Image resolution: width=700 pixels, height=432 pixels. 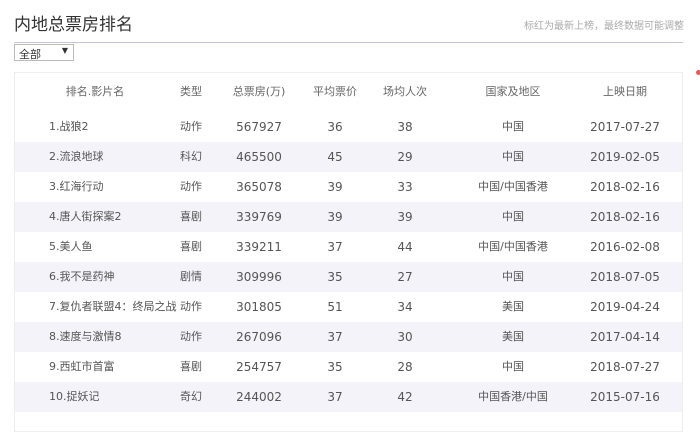 I want to click on cell-movie-name: 2.流浪地球, so click(x=76, y=156).